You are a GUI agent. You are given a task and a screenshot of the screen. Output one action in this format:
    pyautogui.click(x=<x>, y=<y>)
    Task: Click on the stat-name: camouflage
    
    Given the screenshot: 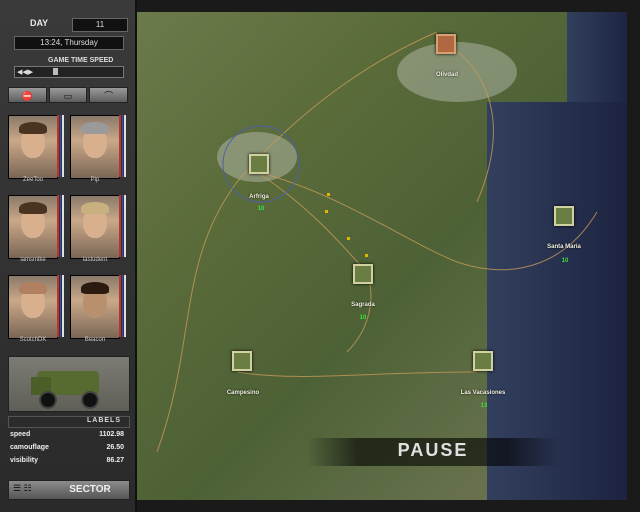 What is the action you would take?
    pyautogui.click(x=29, y=447)
    